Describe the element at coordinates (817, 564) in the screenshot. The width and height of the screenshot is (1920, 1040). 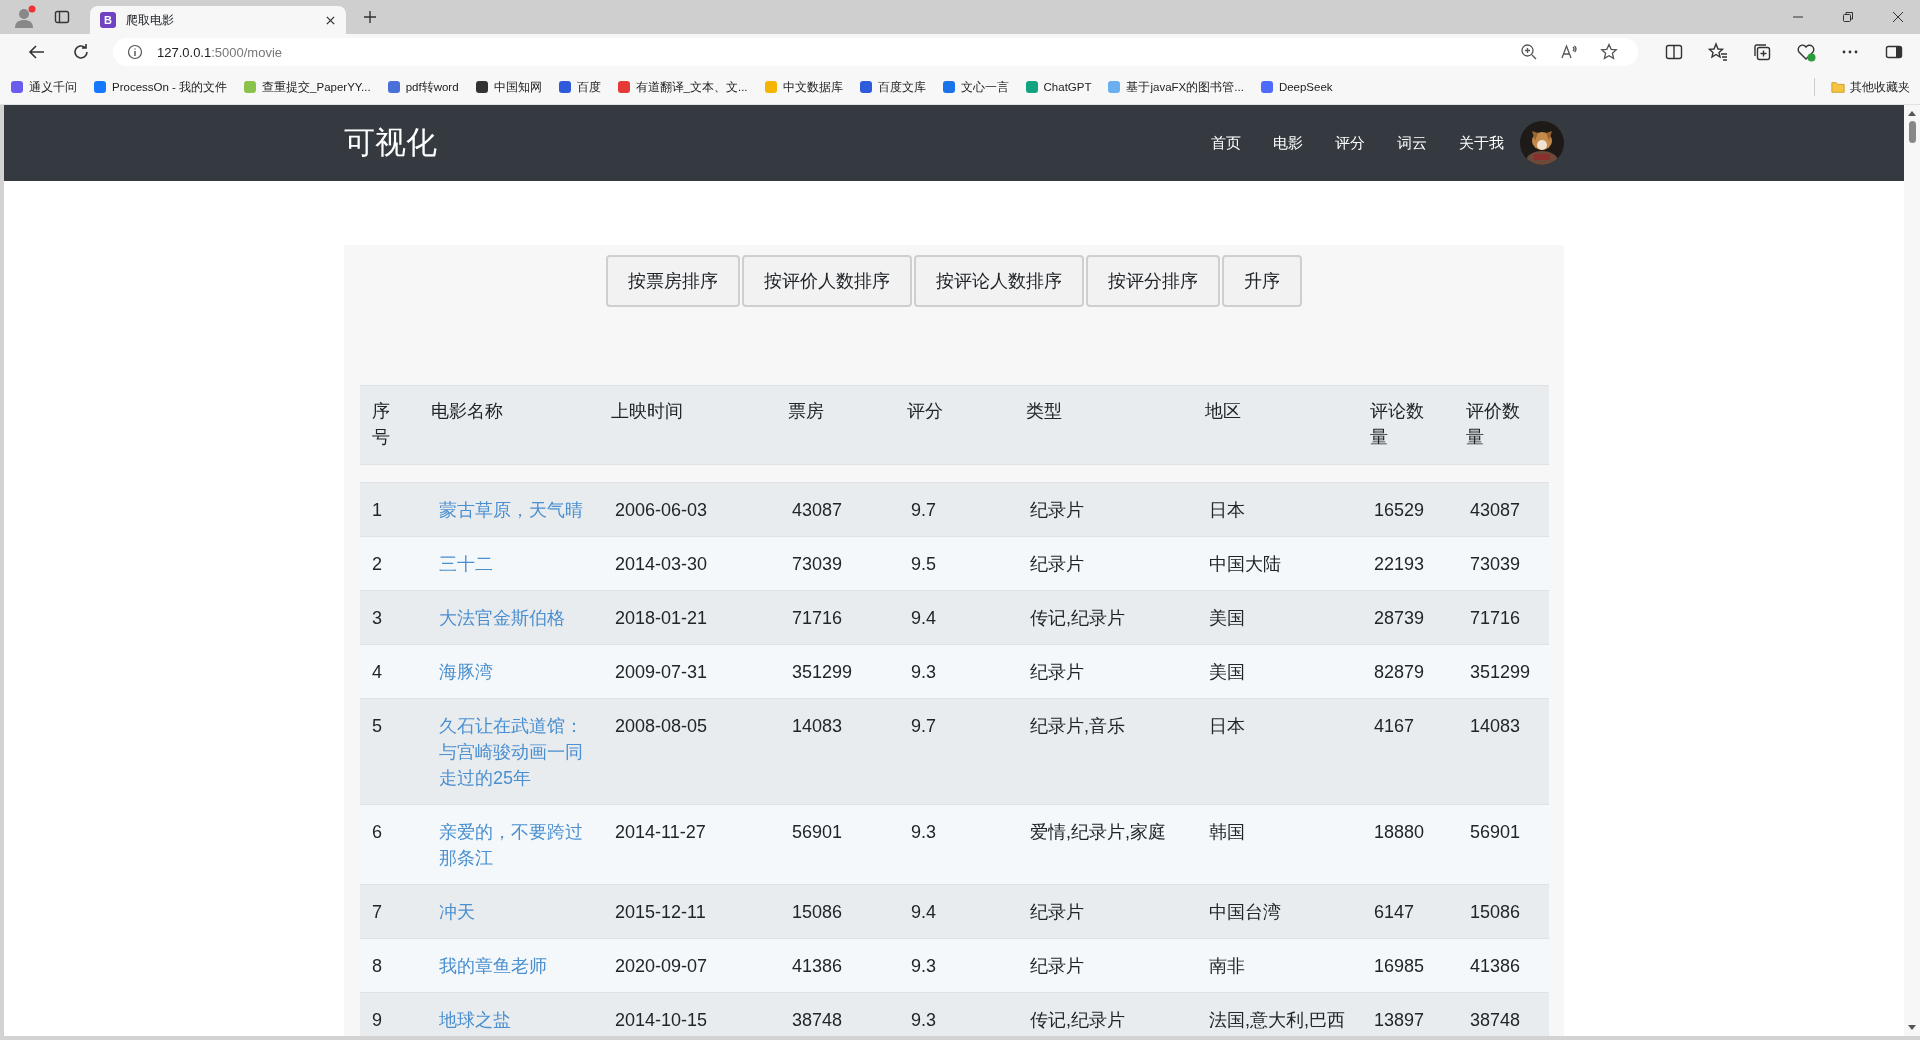
I see `table-cell: 73039` at that location.